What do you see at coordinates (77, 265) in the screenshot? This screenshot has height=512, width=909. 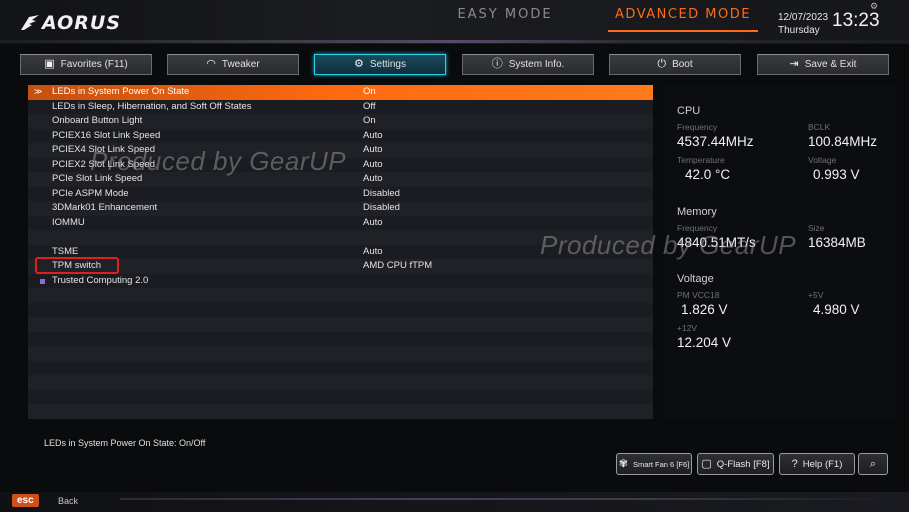 I see `tpm-switch-highlight` at bounding box center [77, 265].